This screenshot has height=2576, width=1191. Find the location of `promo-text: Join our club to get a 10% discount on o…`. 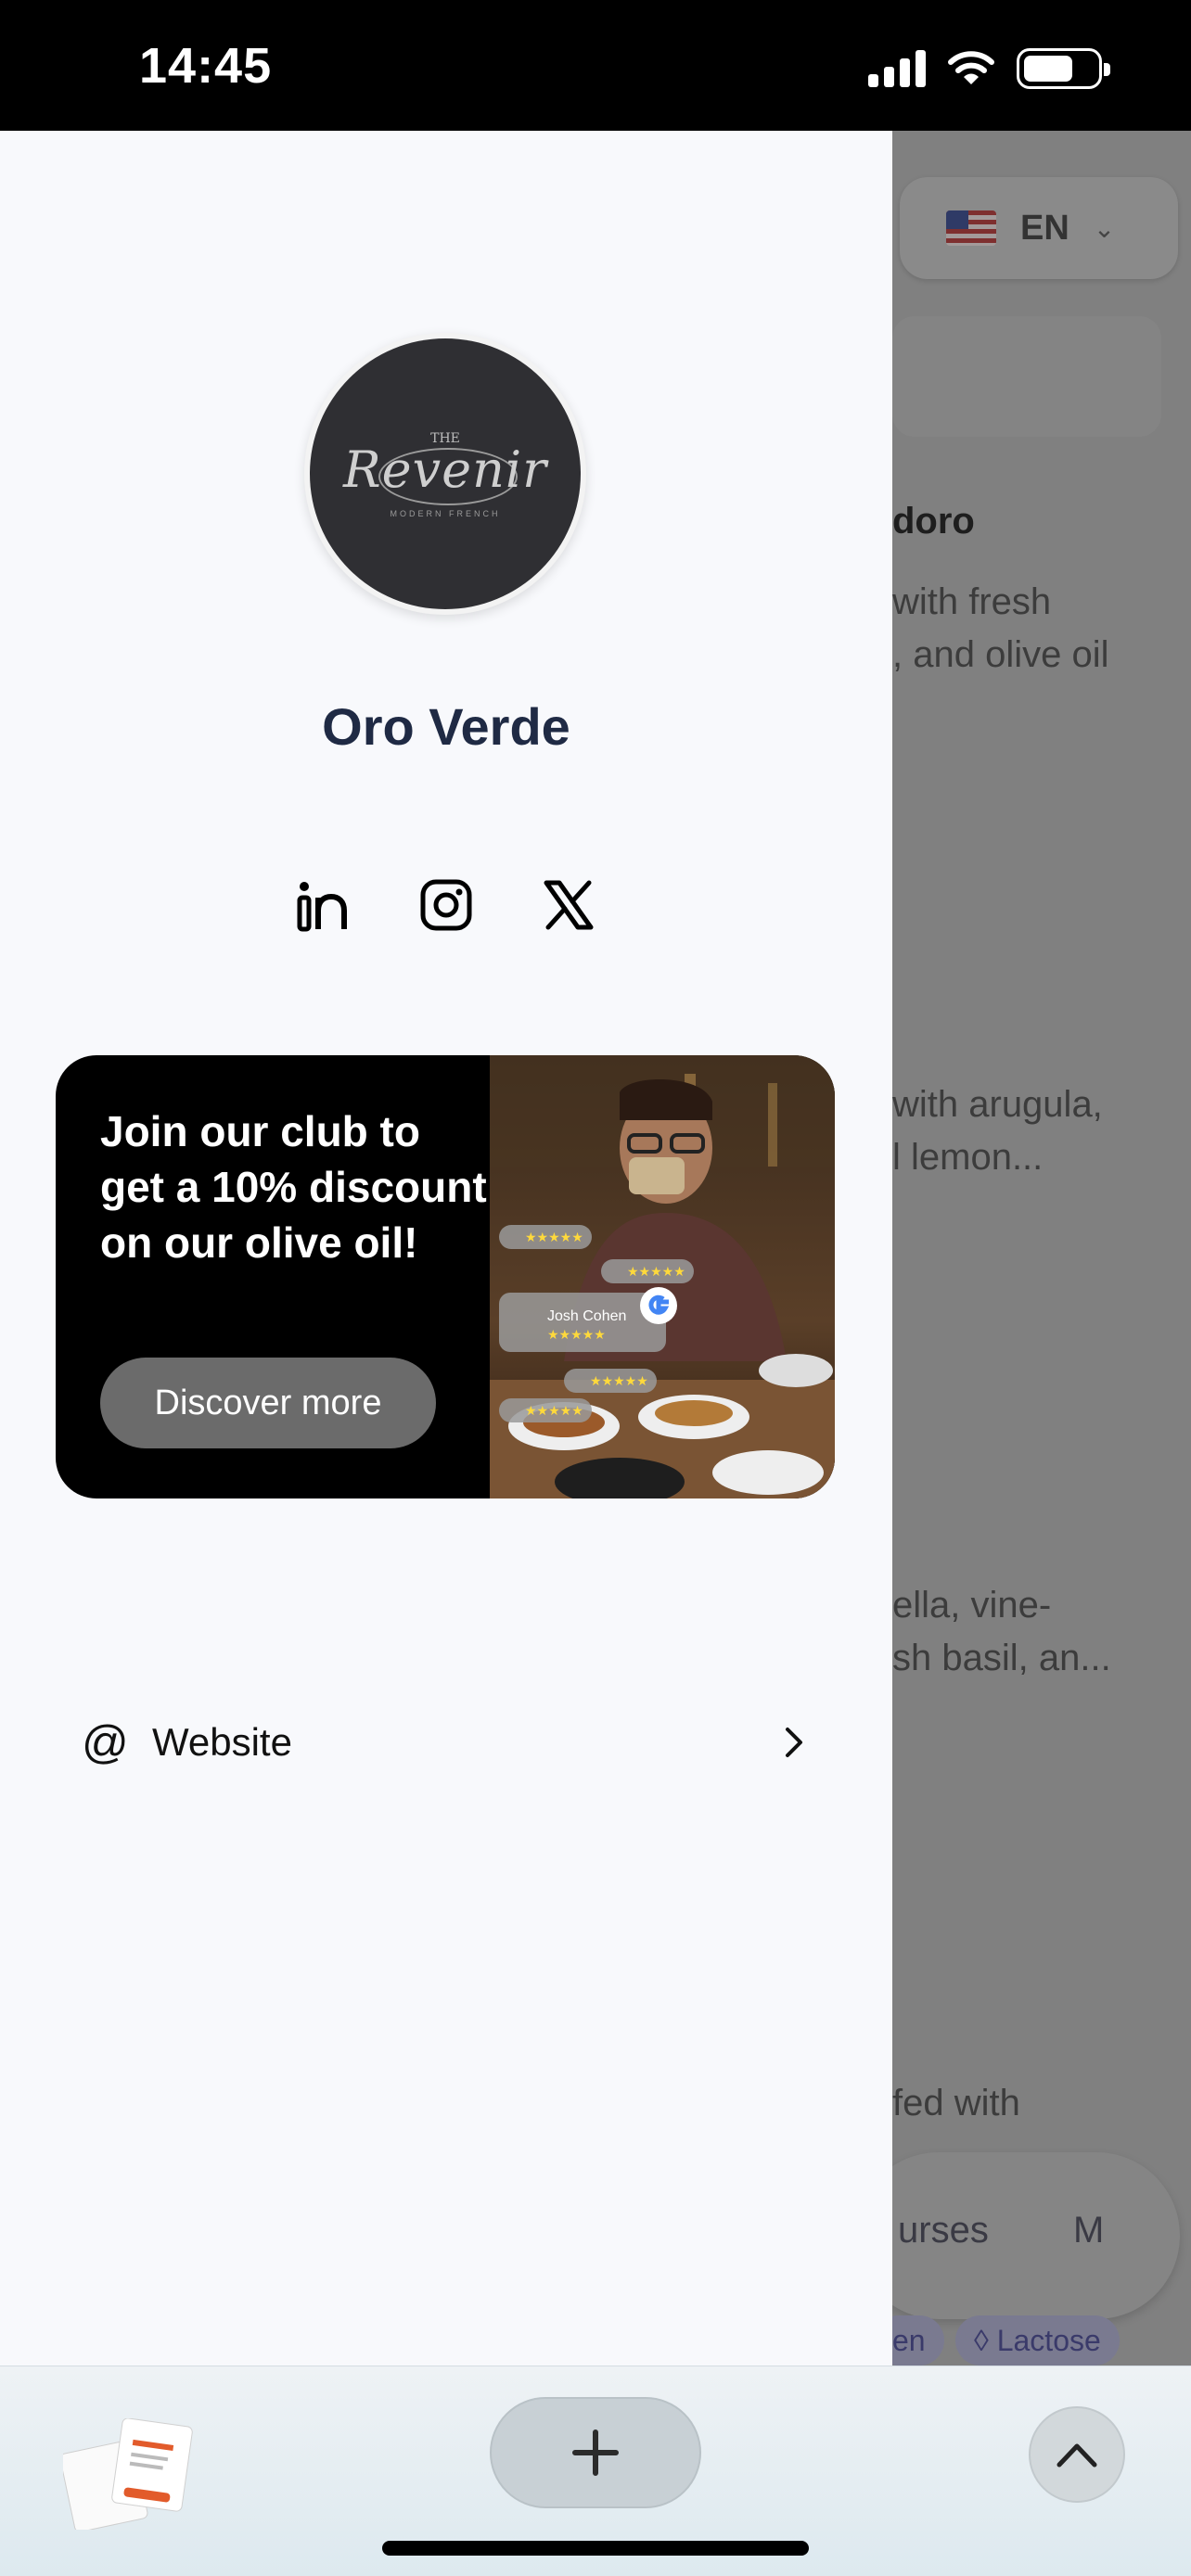

promo-text: Join our club to get a 10% discount on o… is located at coordinates (293, 1187).